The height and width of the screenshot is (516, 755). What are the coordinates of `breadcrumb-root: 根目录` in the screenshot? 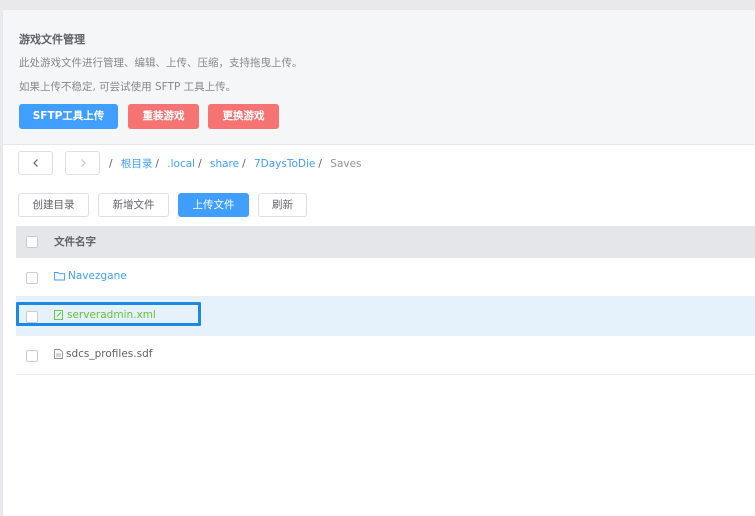 It's located at (137, 164).